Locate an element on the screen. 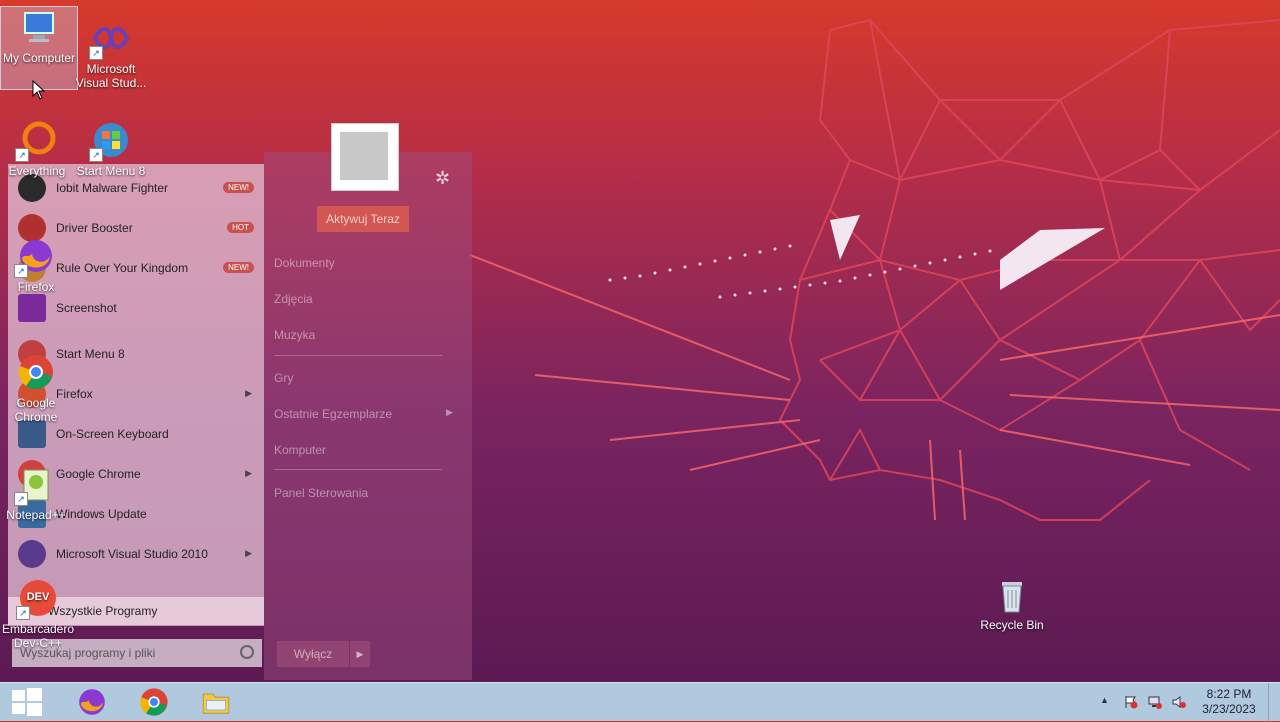 This screenshot has height=722, width=1280. mouse-cursor-icon is located at coordinates (39, 91).